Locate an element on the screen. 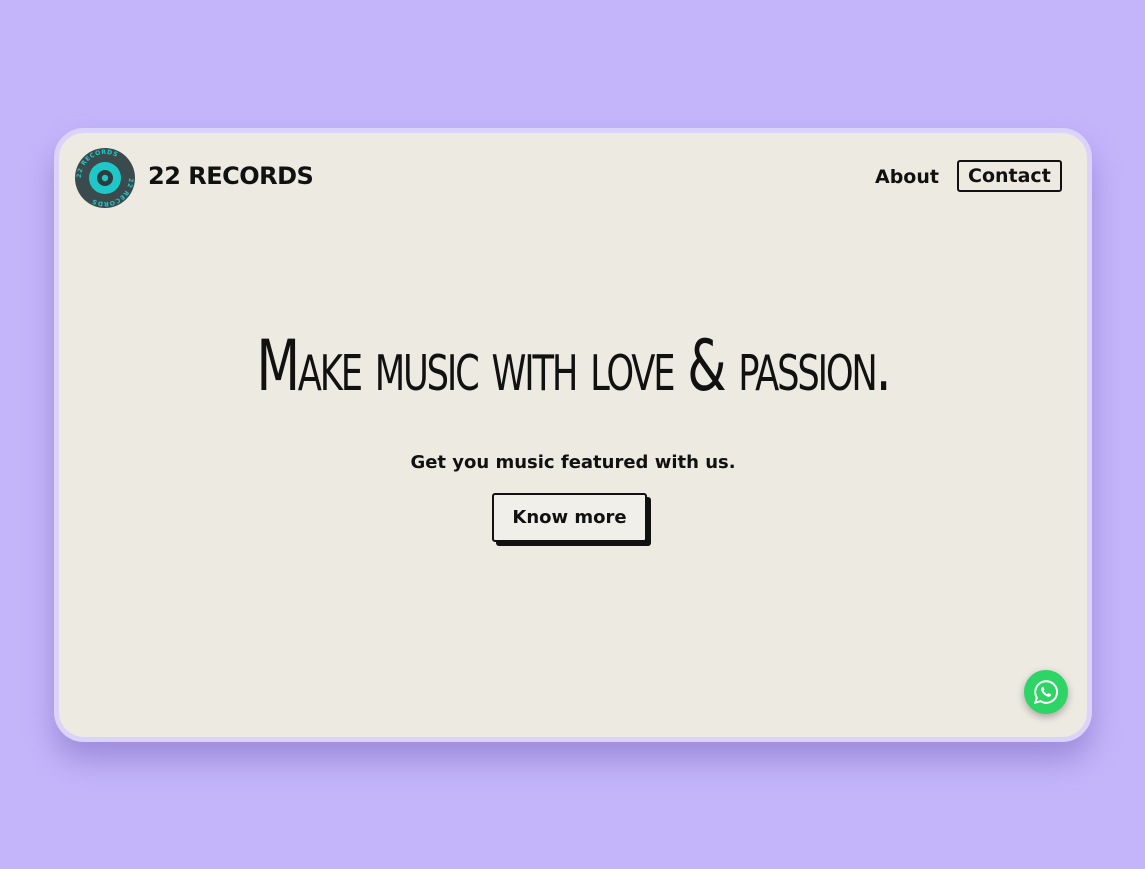  brand-name: 22 RECORDS is located at coordinates (231, 176).